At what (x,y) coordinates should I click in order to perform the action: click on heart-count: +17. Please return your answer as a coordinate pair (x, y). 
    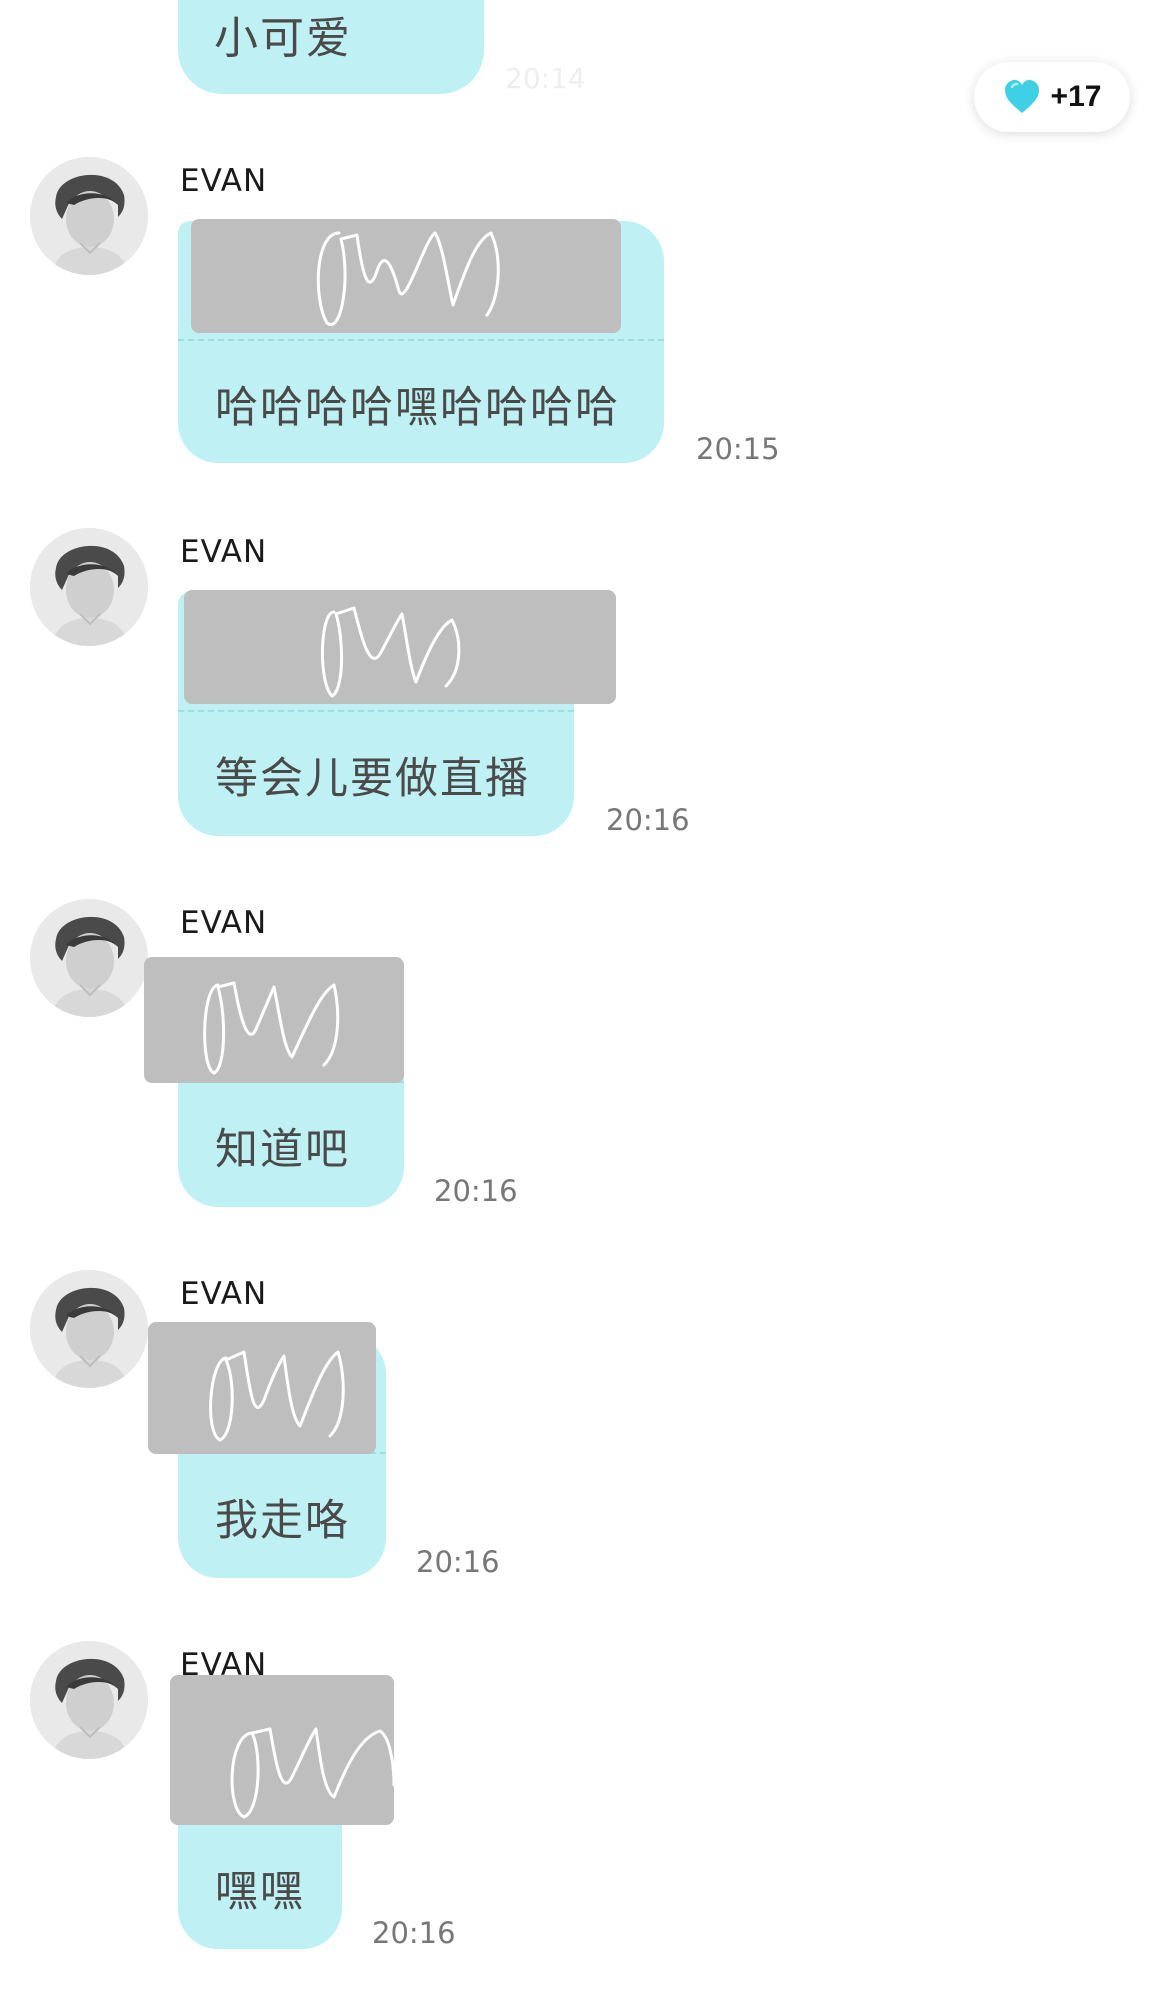
    Looking at the image, I should click on (1076, 96).